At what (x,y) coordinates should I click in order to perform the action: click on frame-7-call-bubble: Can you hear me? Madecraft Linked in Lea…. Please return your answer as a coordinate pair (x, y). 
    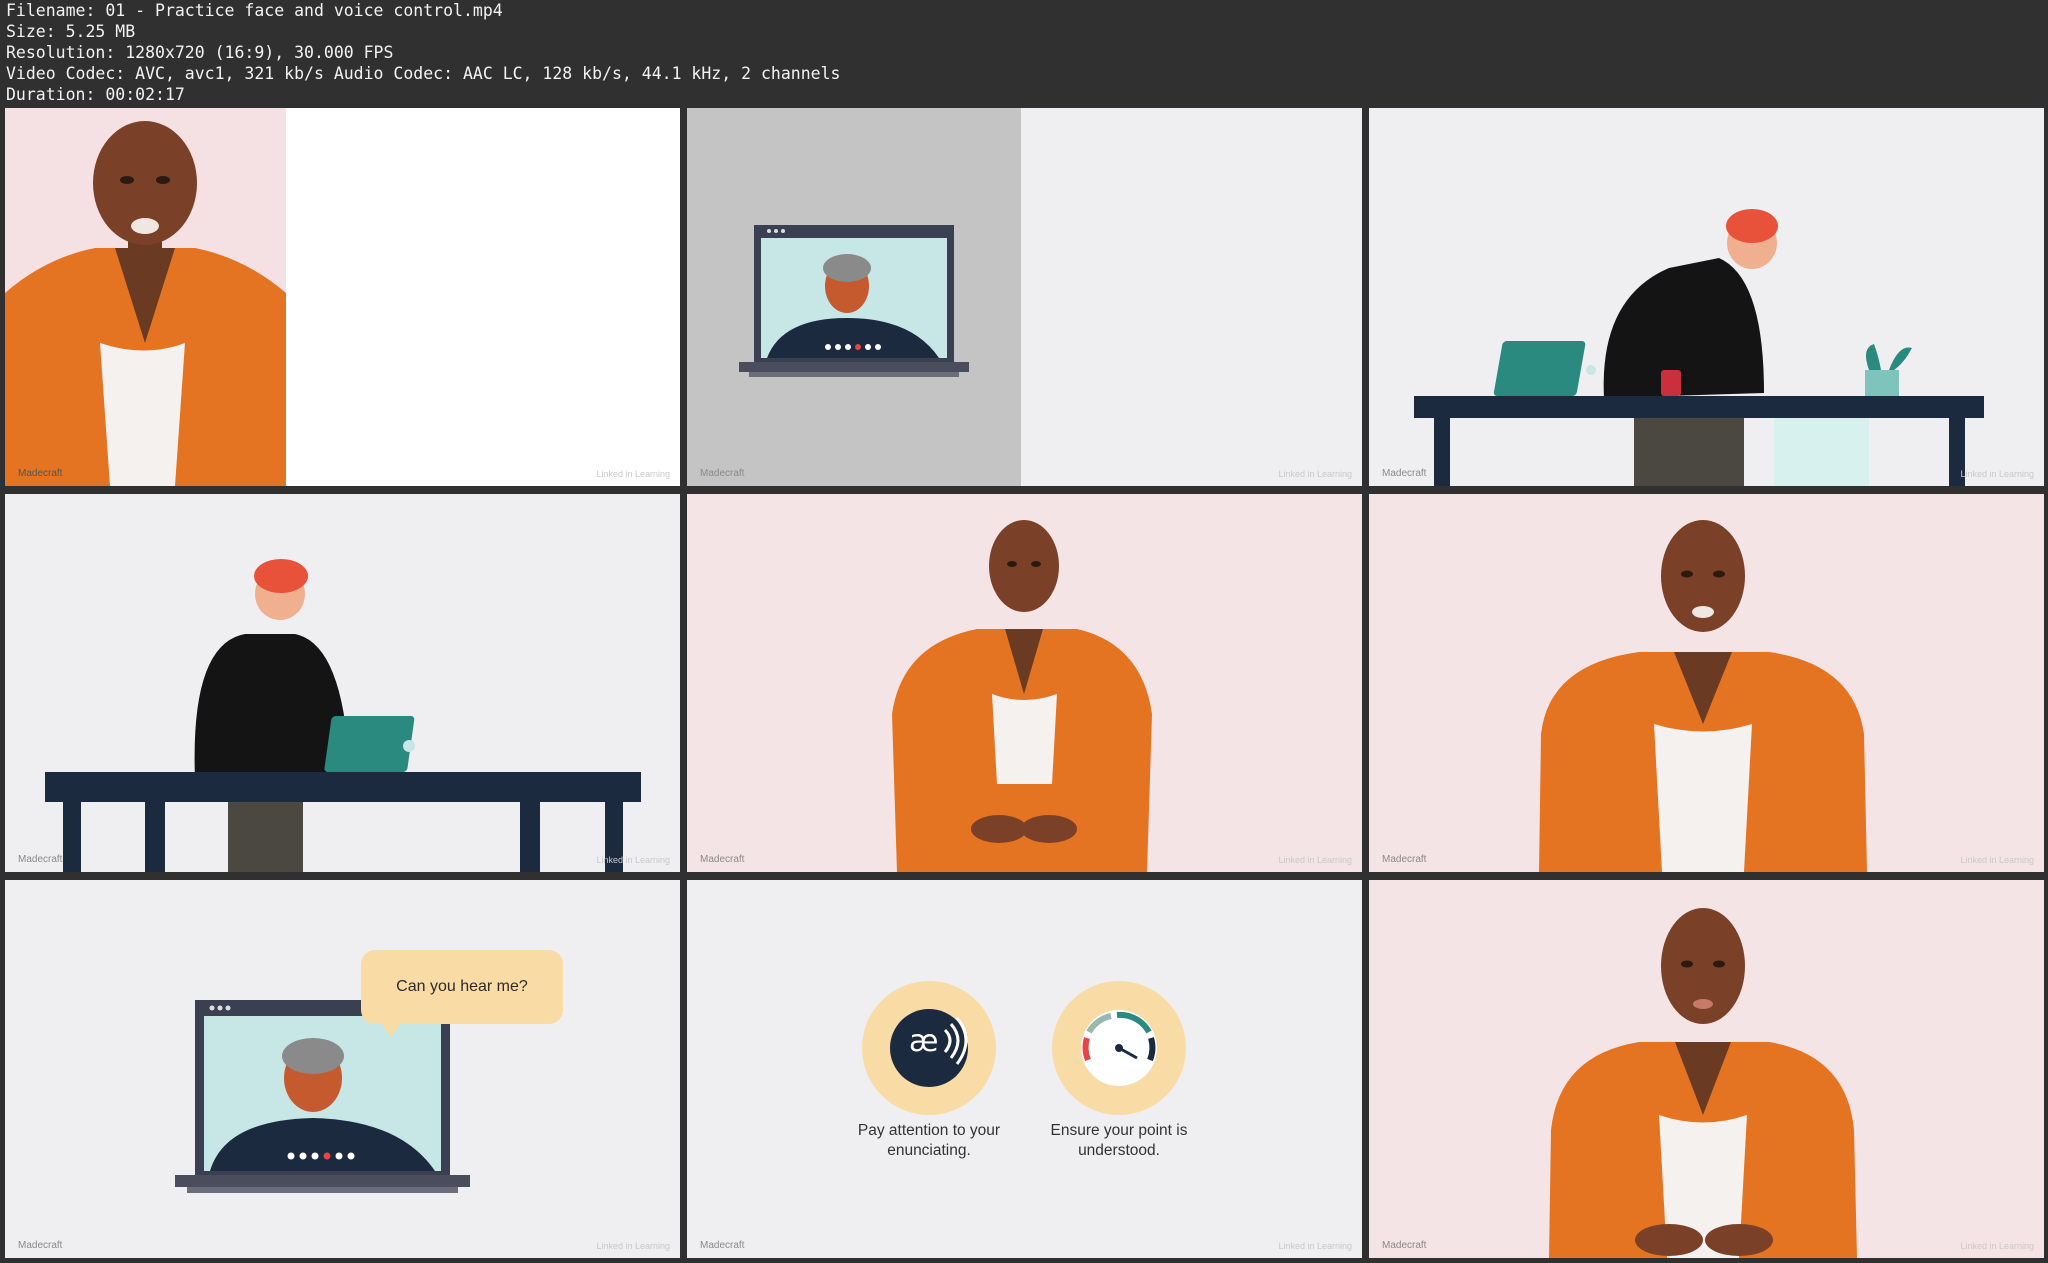
    Looking at the image, I should click on (342, 1069).